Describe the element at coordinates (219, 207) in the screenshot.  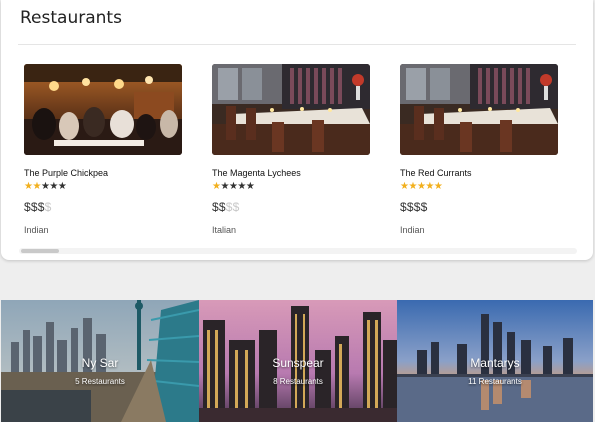
I see `price-on: $$` at that location.